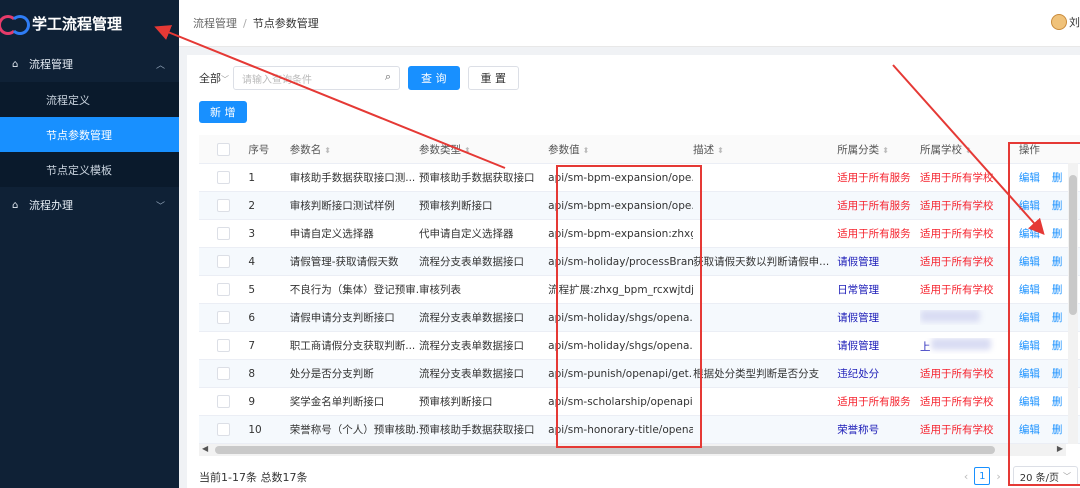 The width and height of the screenshot is (1080, 488). Describe the element at coordinates (968, 149) in the screenshot. I see `arrow-to-edit` at that location.